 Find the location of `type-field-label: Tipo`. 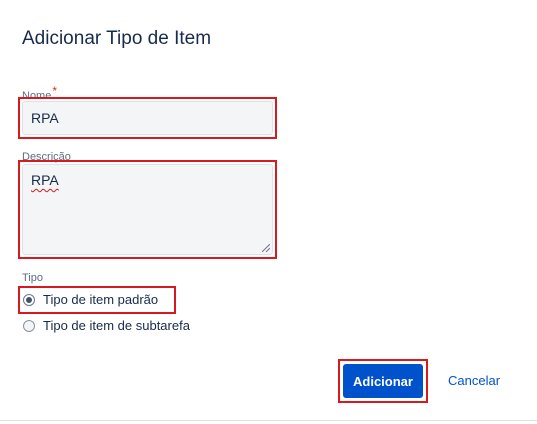

type-field-label: Tipo is located at coordinates (32, 278).